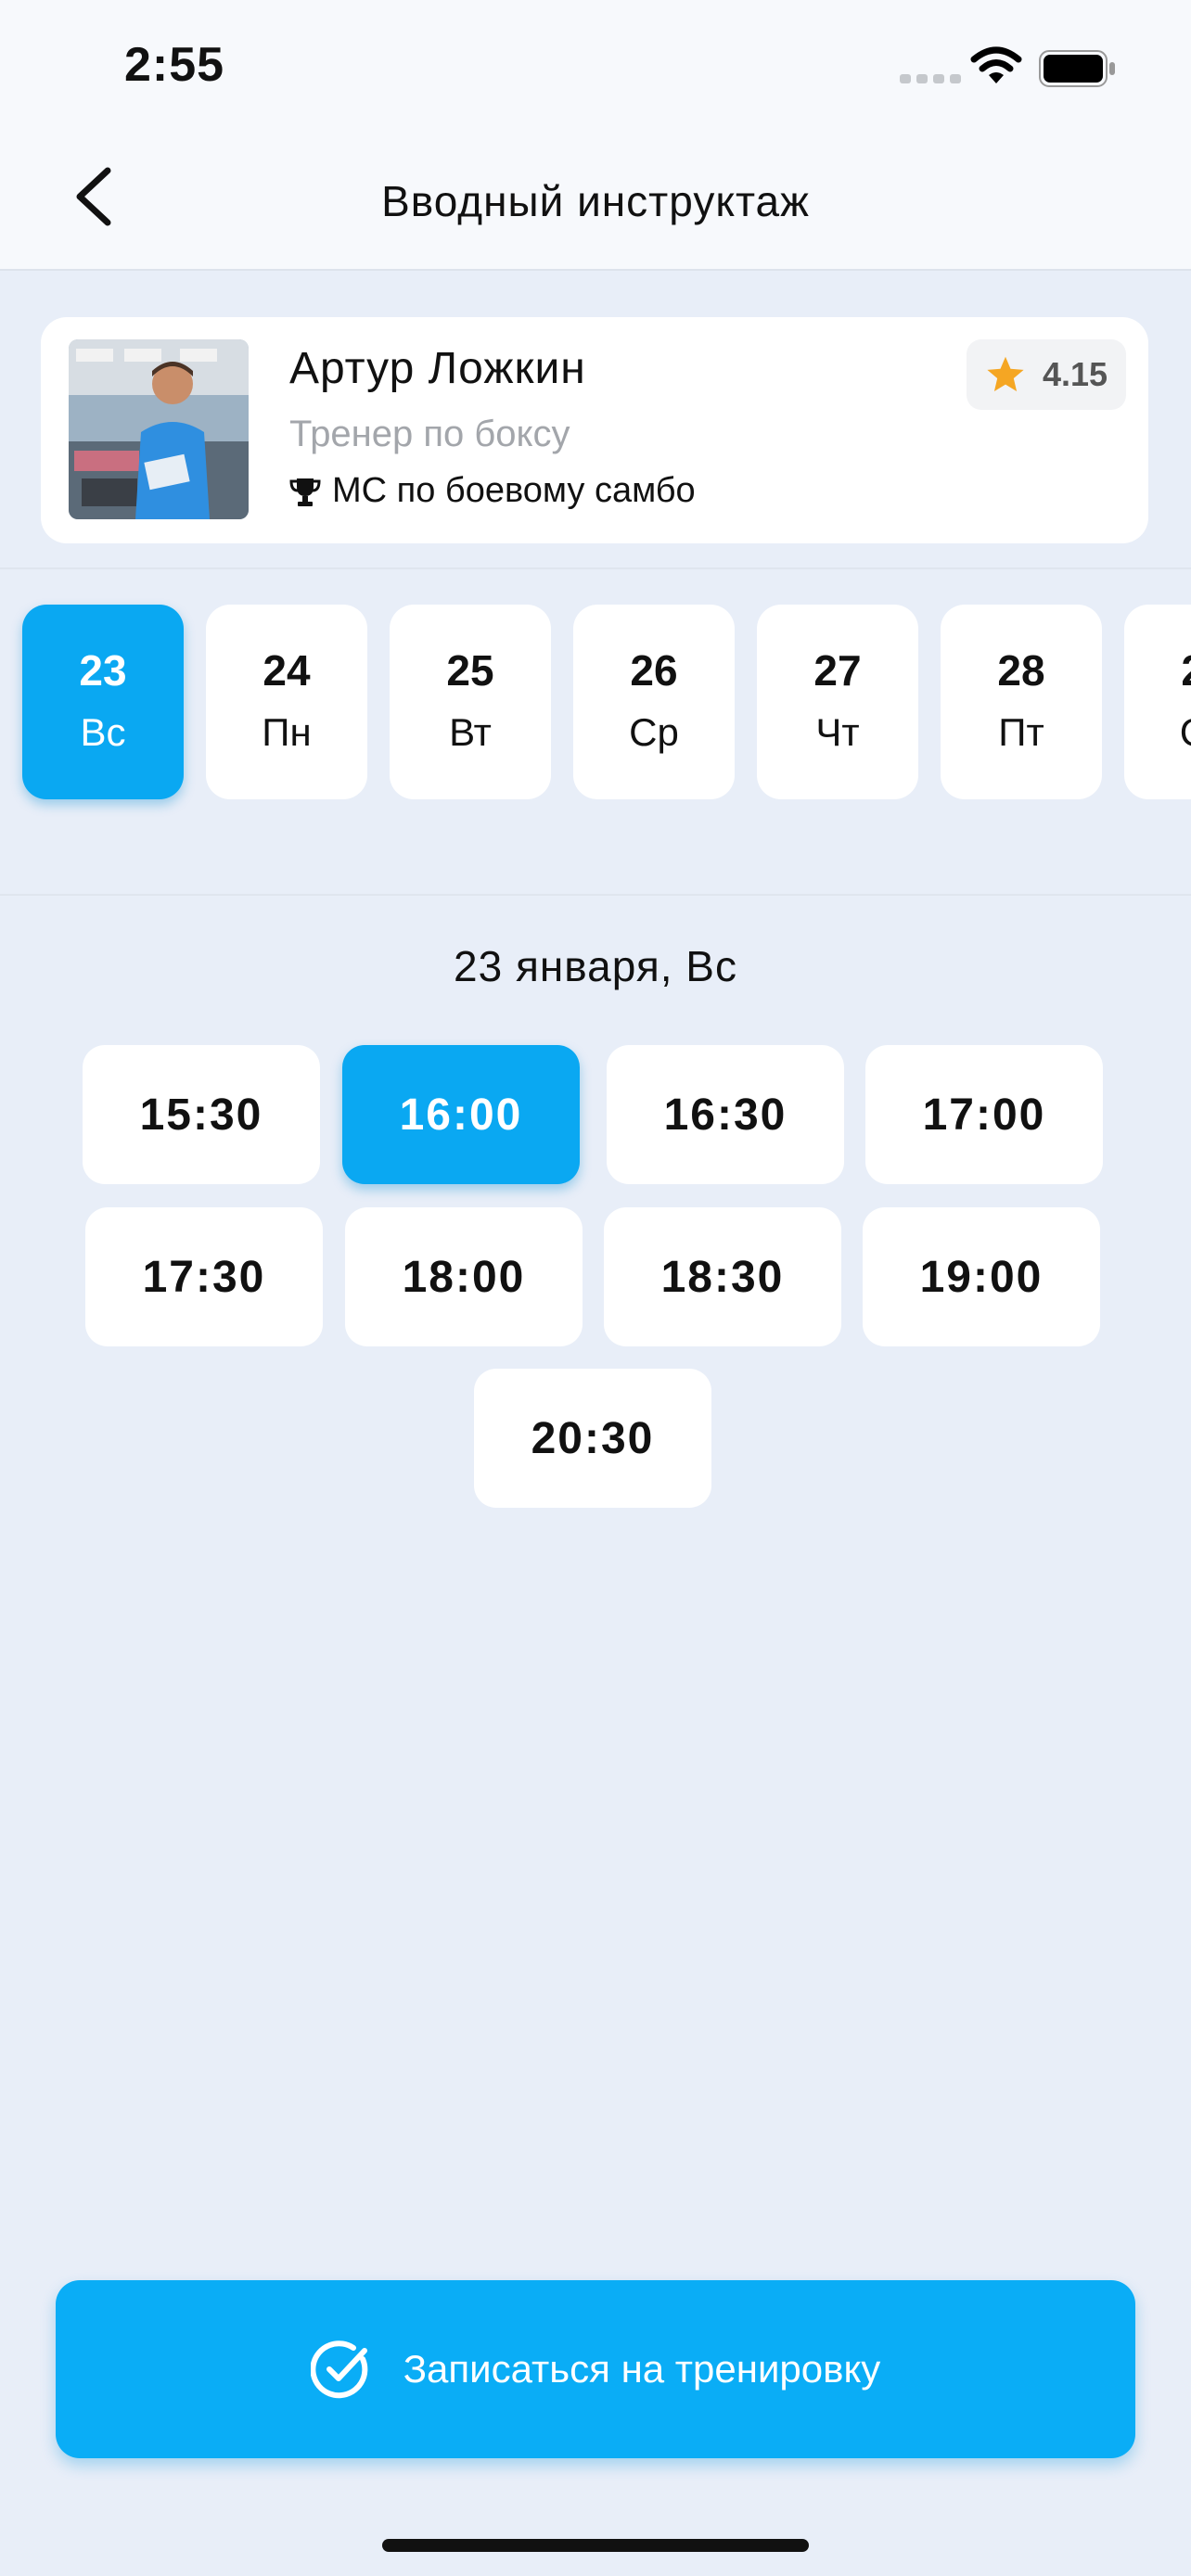 The width and height of the screenshot is (1191, 2576). Describe the element at coordinates (470, 702) in the screenshot. I see `day-chip-25: 25 Вт` at that location.